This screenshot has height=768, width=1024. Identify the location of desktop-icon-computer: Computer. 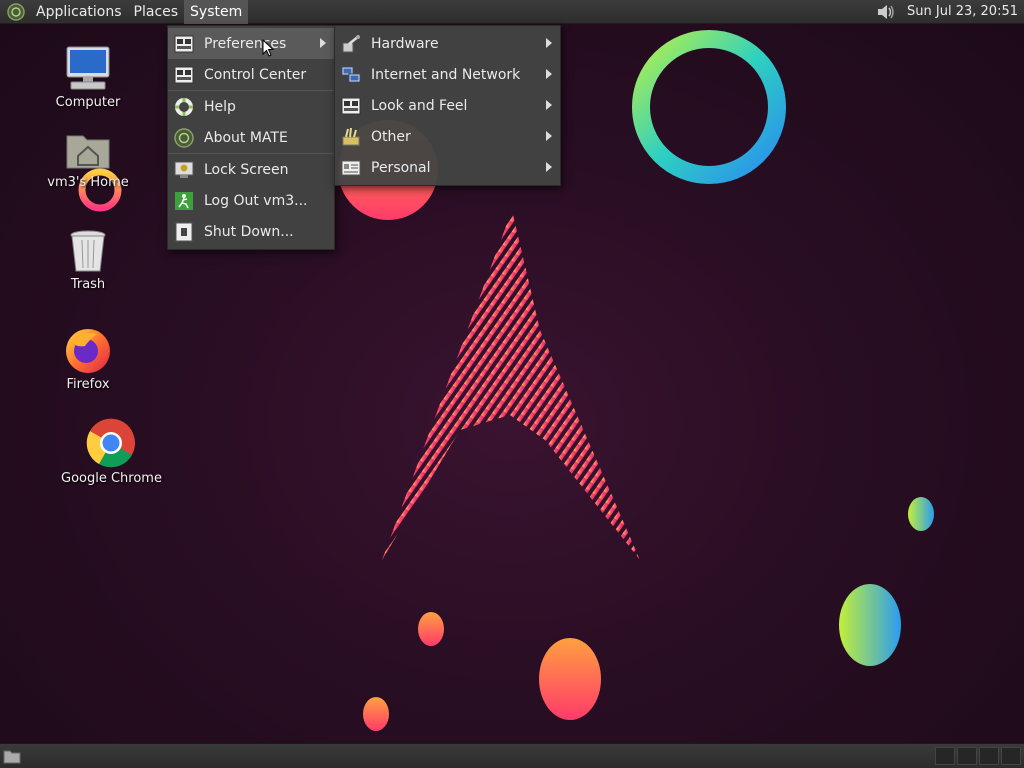
(88, 77).